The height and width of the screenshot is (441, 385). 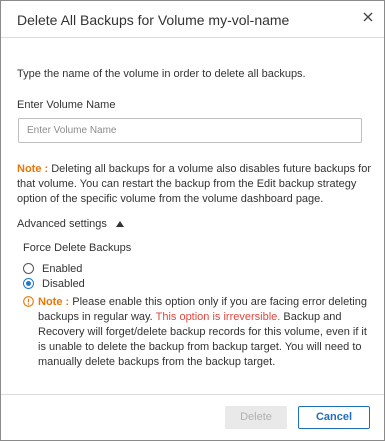 What do you see at coordinates (33, 169) in the screenshot?
I see `note-label: Note :` at bounding box center [33, 169].